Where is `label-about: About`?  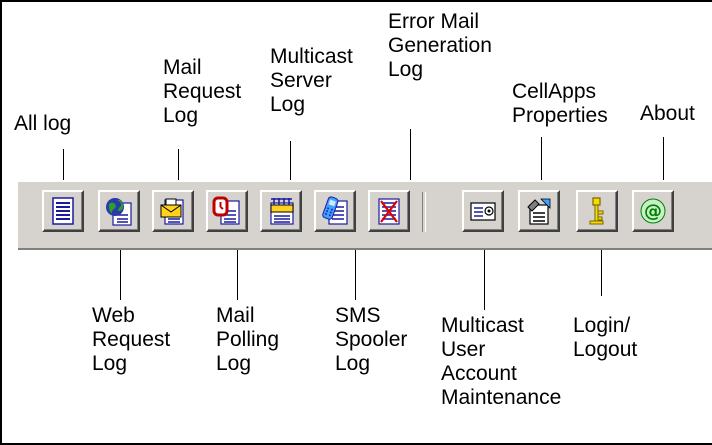 label-about: About is located at coordinates (667, 113).